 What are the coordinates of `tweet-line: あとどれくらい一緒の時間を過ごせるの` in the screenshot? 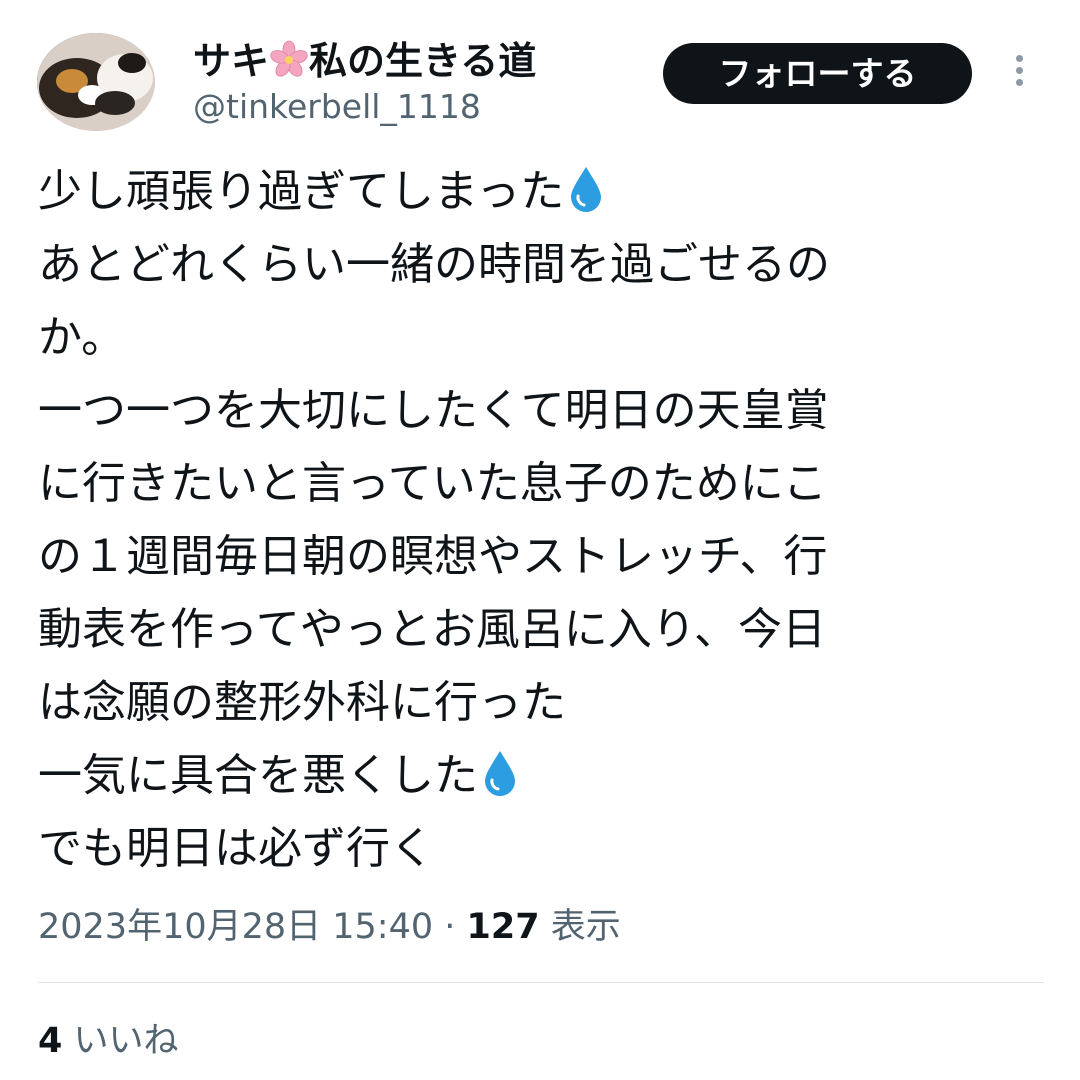 It's located at (434, 264).